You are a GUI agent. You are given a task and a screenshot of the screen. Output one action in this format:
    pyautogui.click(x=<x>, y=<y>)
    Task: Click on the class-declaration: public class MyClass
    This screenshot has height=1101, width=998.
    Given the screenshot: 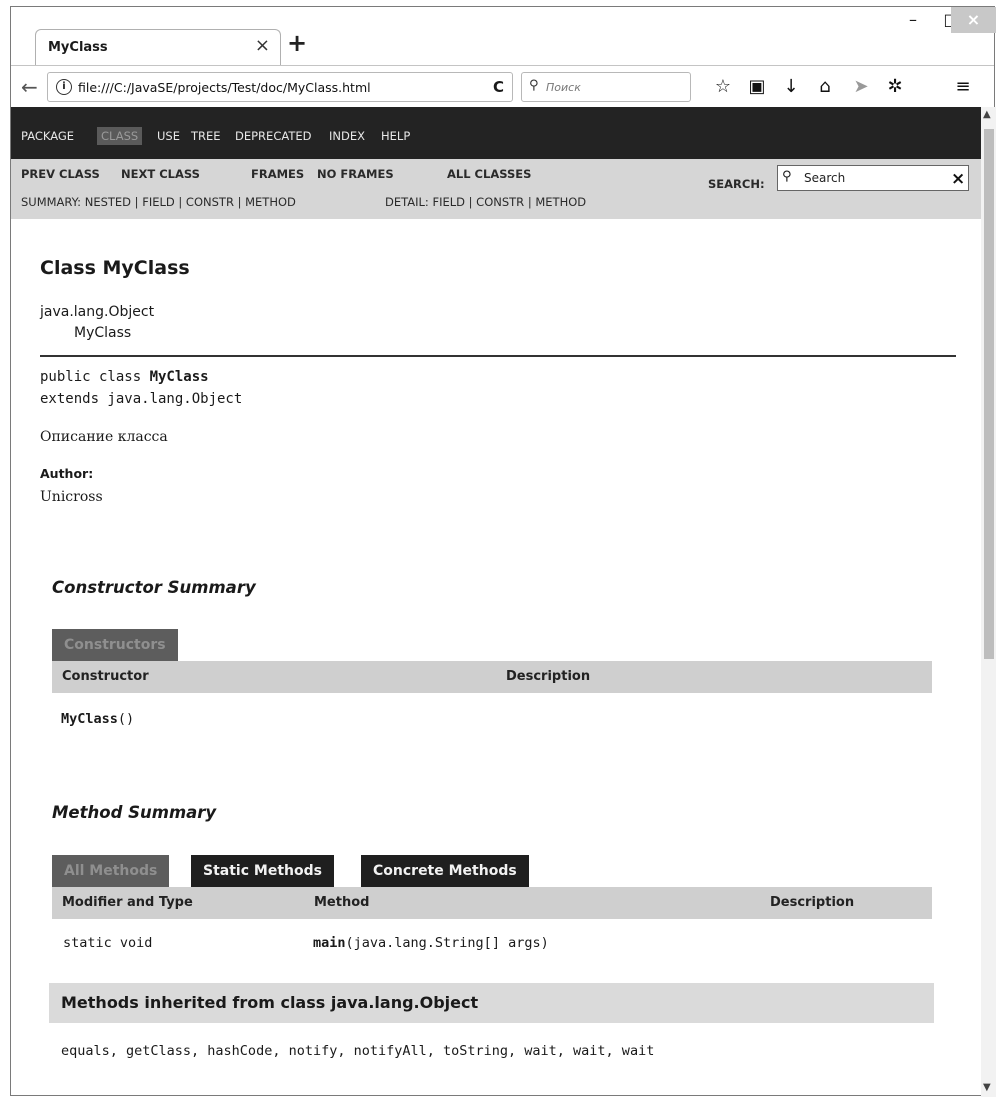 What is the action you would take?
    pyautogui.click(x=124, y=377)
    